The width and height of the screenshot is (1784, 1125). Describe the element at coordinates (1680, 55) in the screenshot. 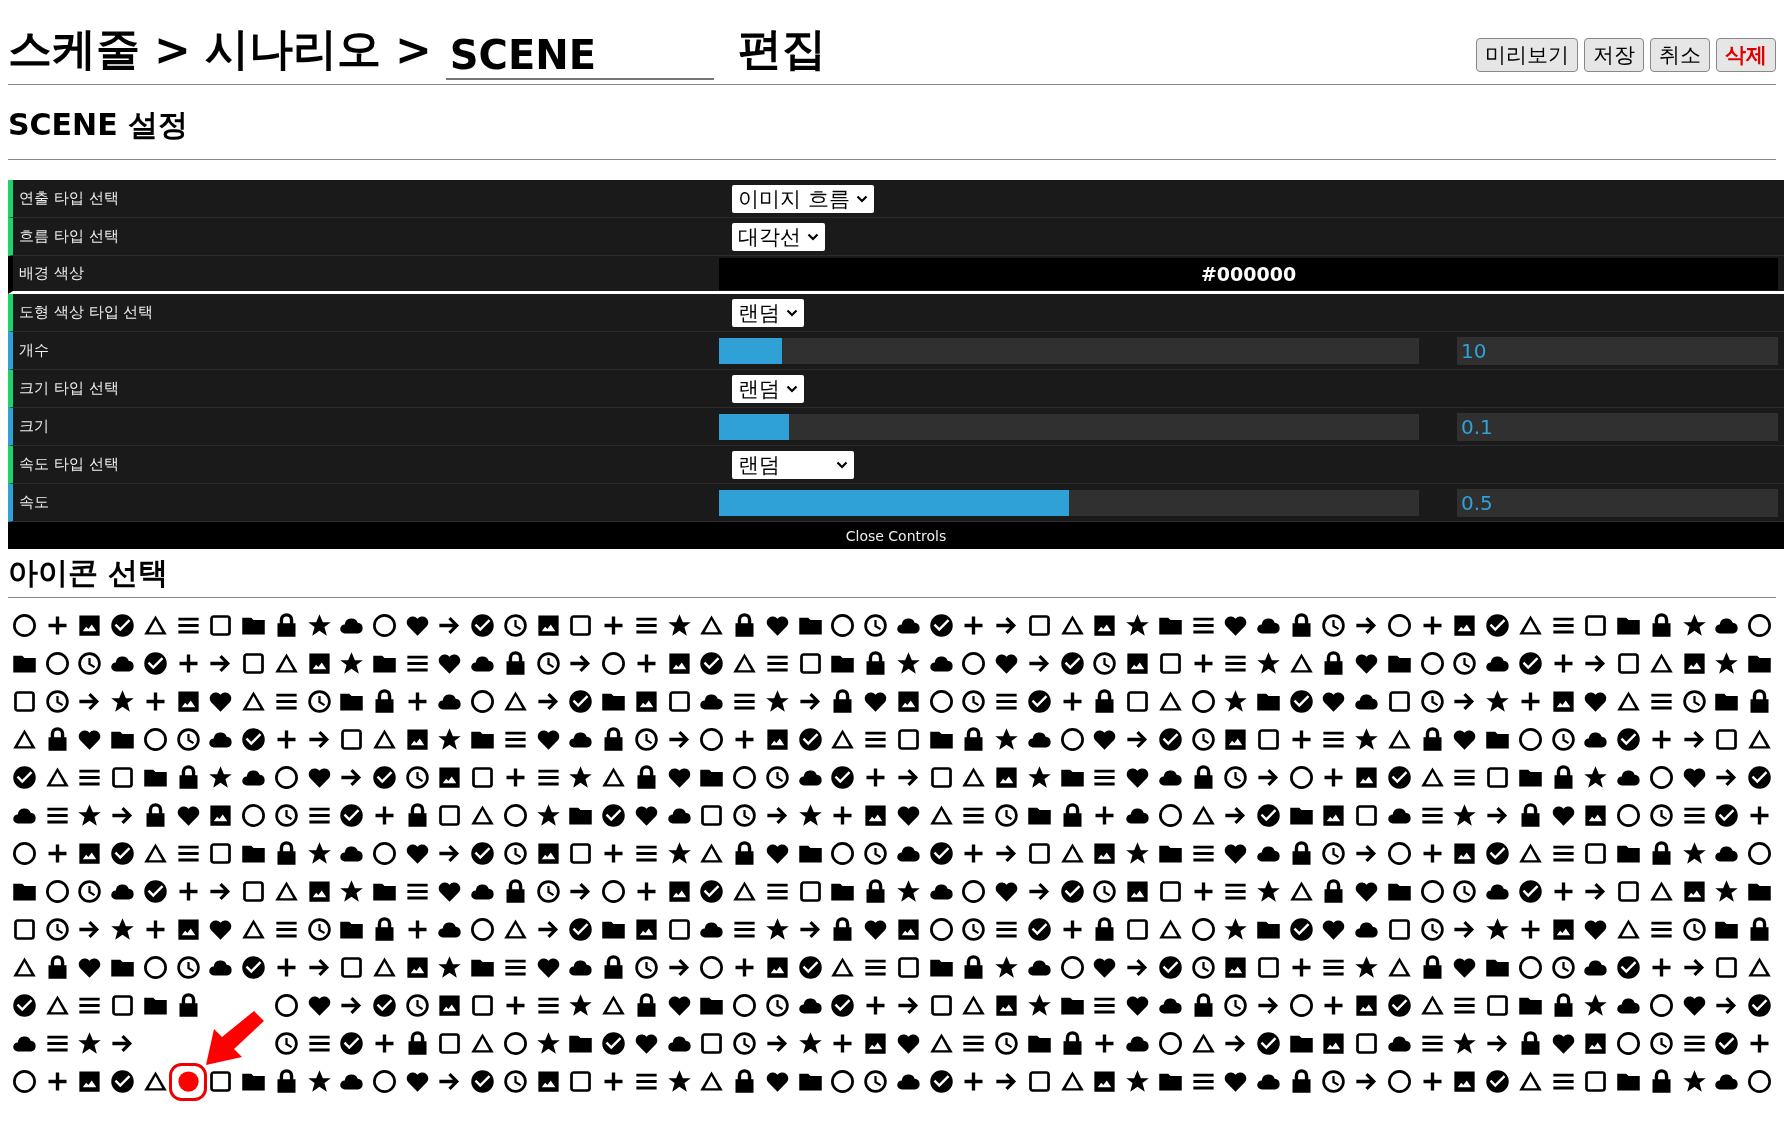

I see `action-button: 취소` at that location.